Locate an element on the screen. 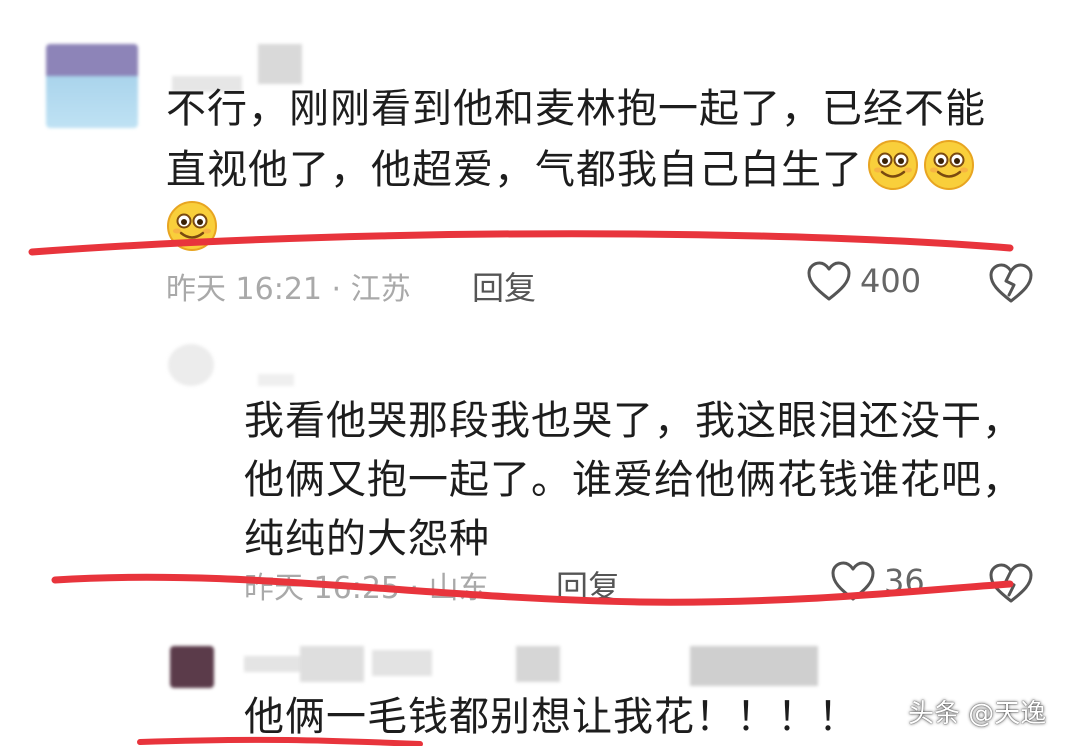 This screenshot has width=1078, height=746. like-button: 400 is located at coordinates (863, 281).